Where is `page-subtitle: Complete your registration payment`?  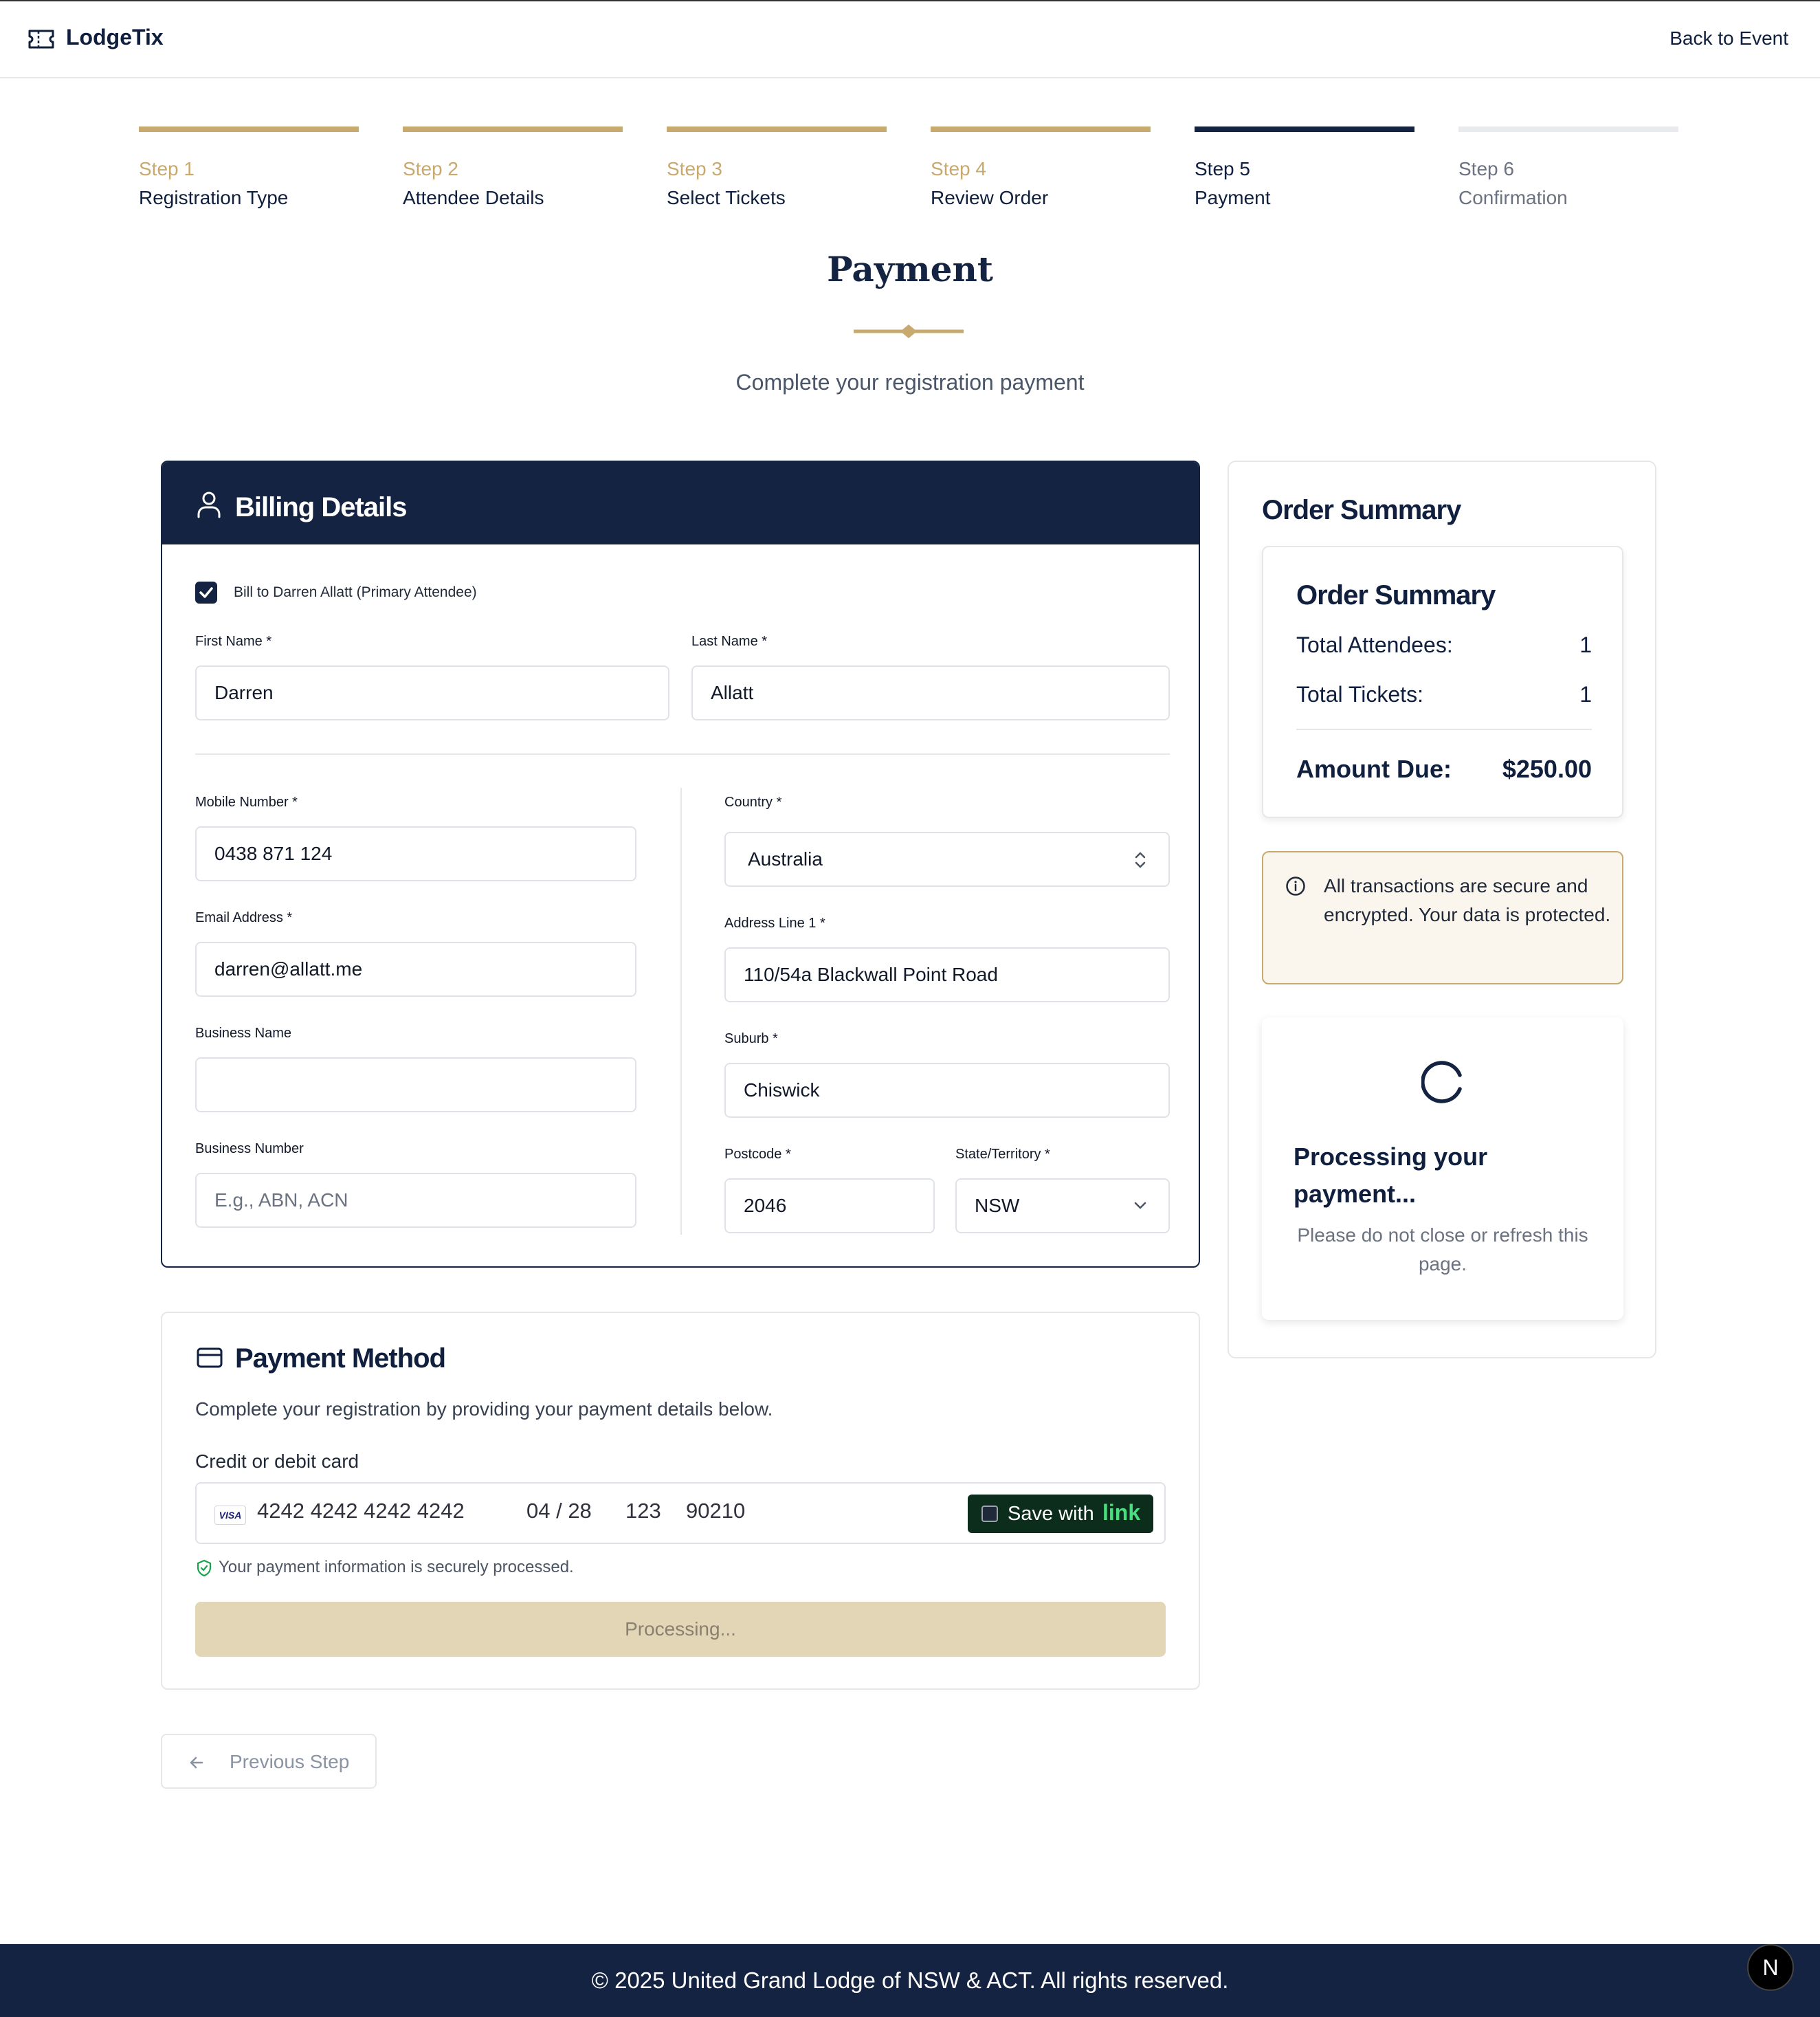 page-subtitle: Complete your registration payment is located at coordinates (910, 383).